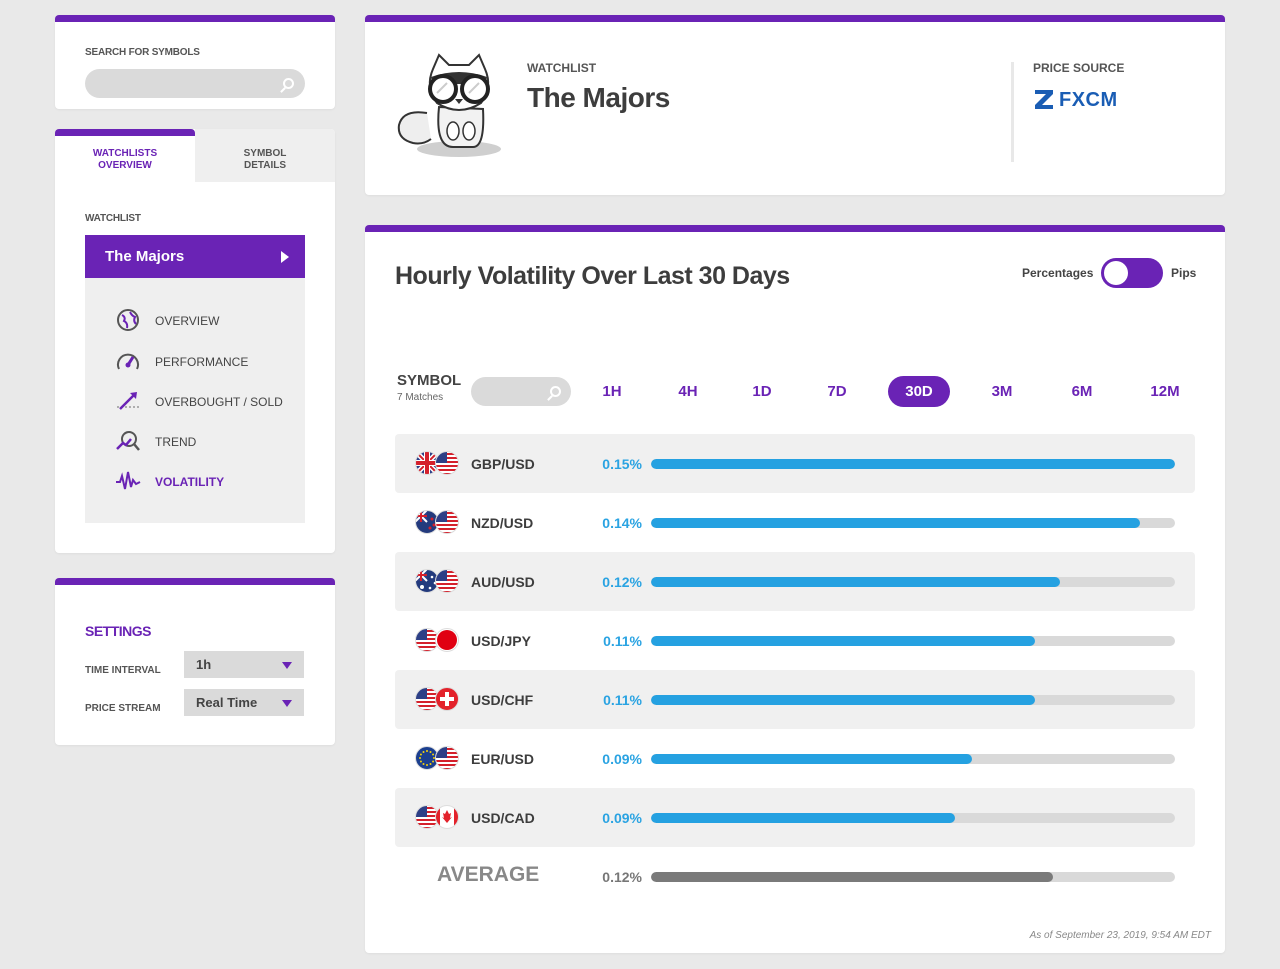 This screenshot has height=969, width=1280. What do you see at coordinates (244, 702) in the screenshot?
I see `price-stream-select: Real Time` at bounding box center [244, 702].